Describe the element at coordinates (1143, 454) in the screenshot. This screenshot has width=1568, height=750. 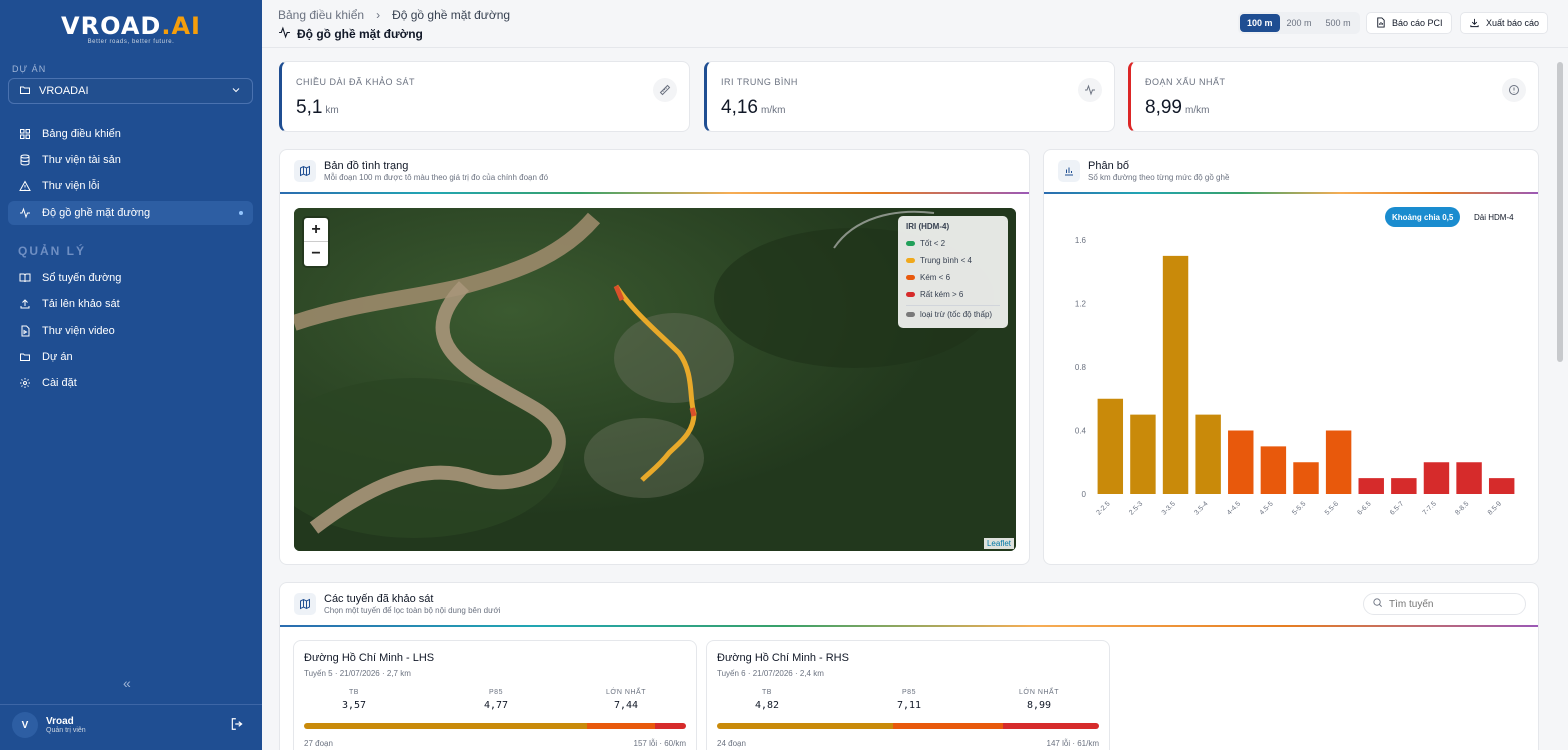
I see `bar-2.5-3` at that location.